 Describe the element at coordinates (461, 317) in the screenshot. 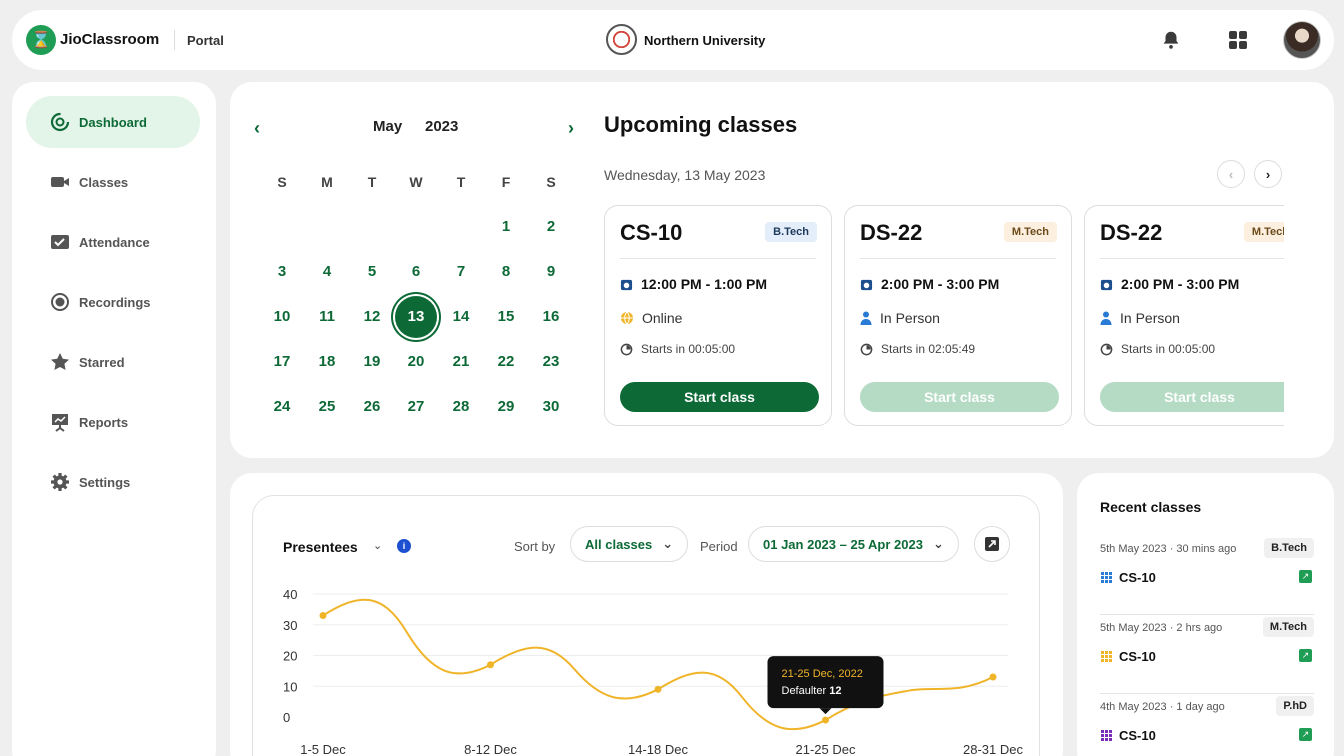

I see `calendar-day: 14` at that location.